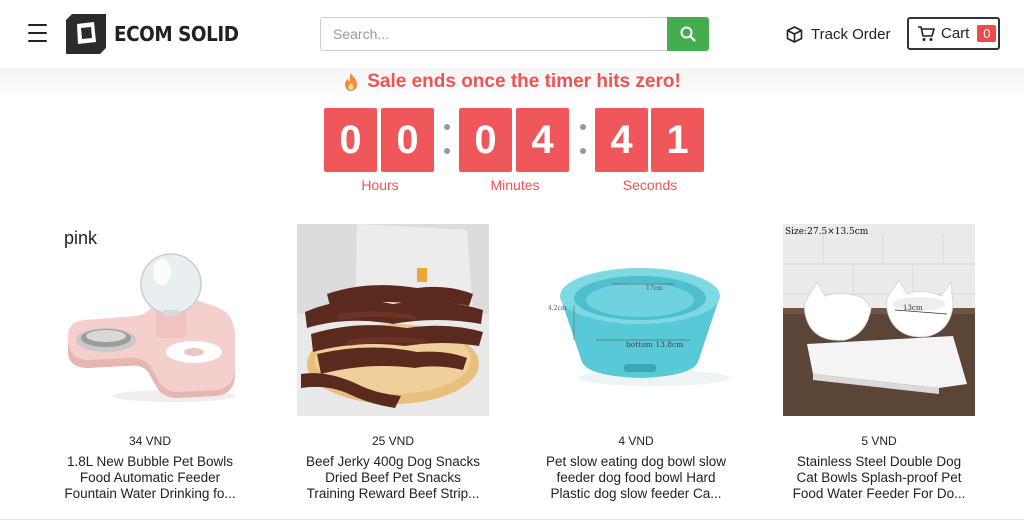  What do you see at coordinates (407, 140) in the screenshot?
I see `hours-ones-digit: 0` at bounding box center [407, 140].